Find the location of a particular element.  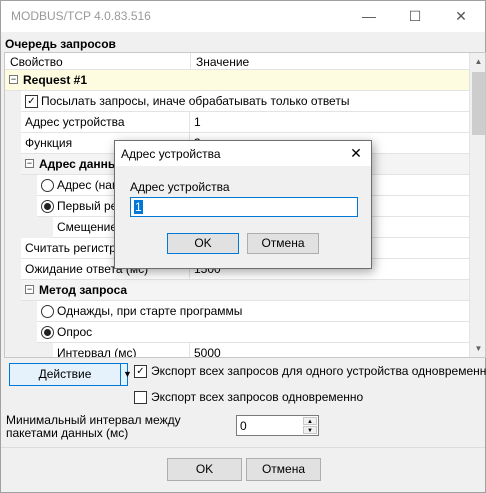

grid-scrollbar: ▲ ▼ is located at coordinates (477, 205).